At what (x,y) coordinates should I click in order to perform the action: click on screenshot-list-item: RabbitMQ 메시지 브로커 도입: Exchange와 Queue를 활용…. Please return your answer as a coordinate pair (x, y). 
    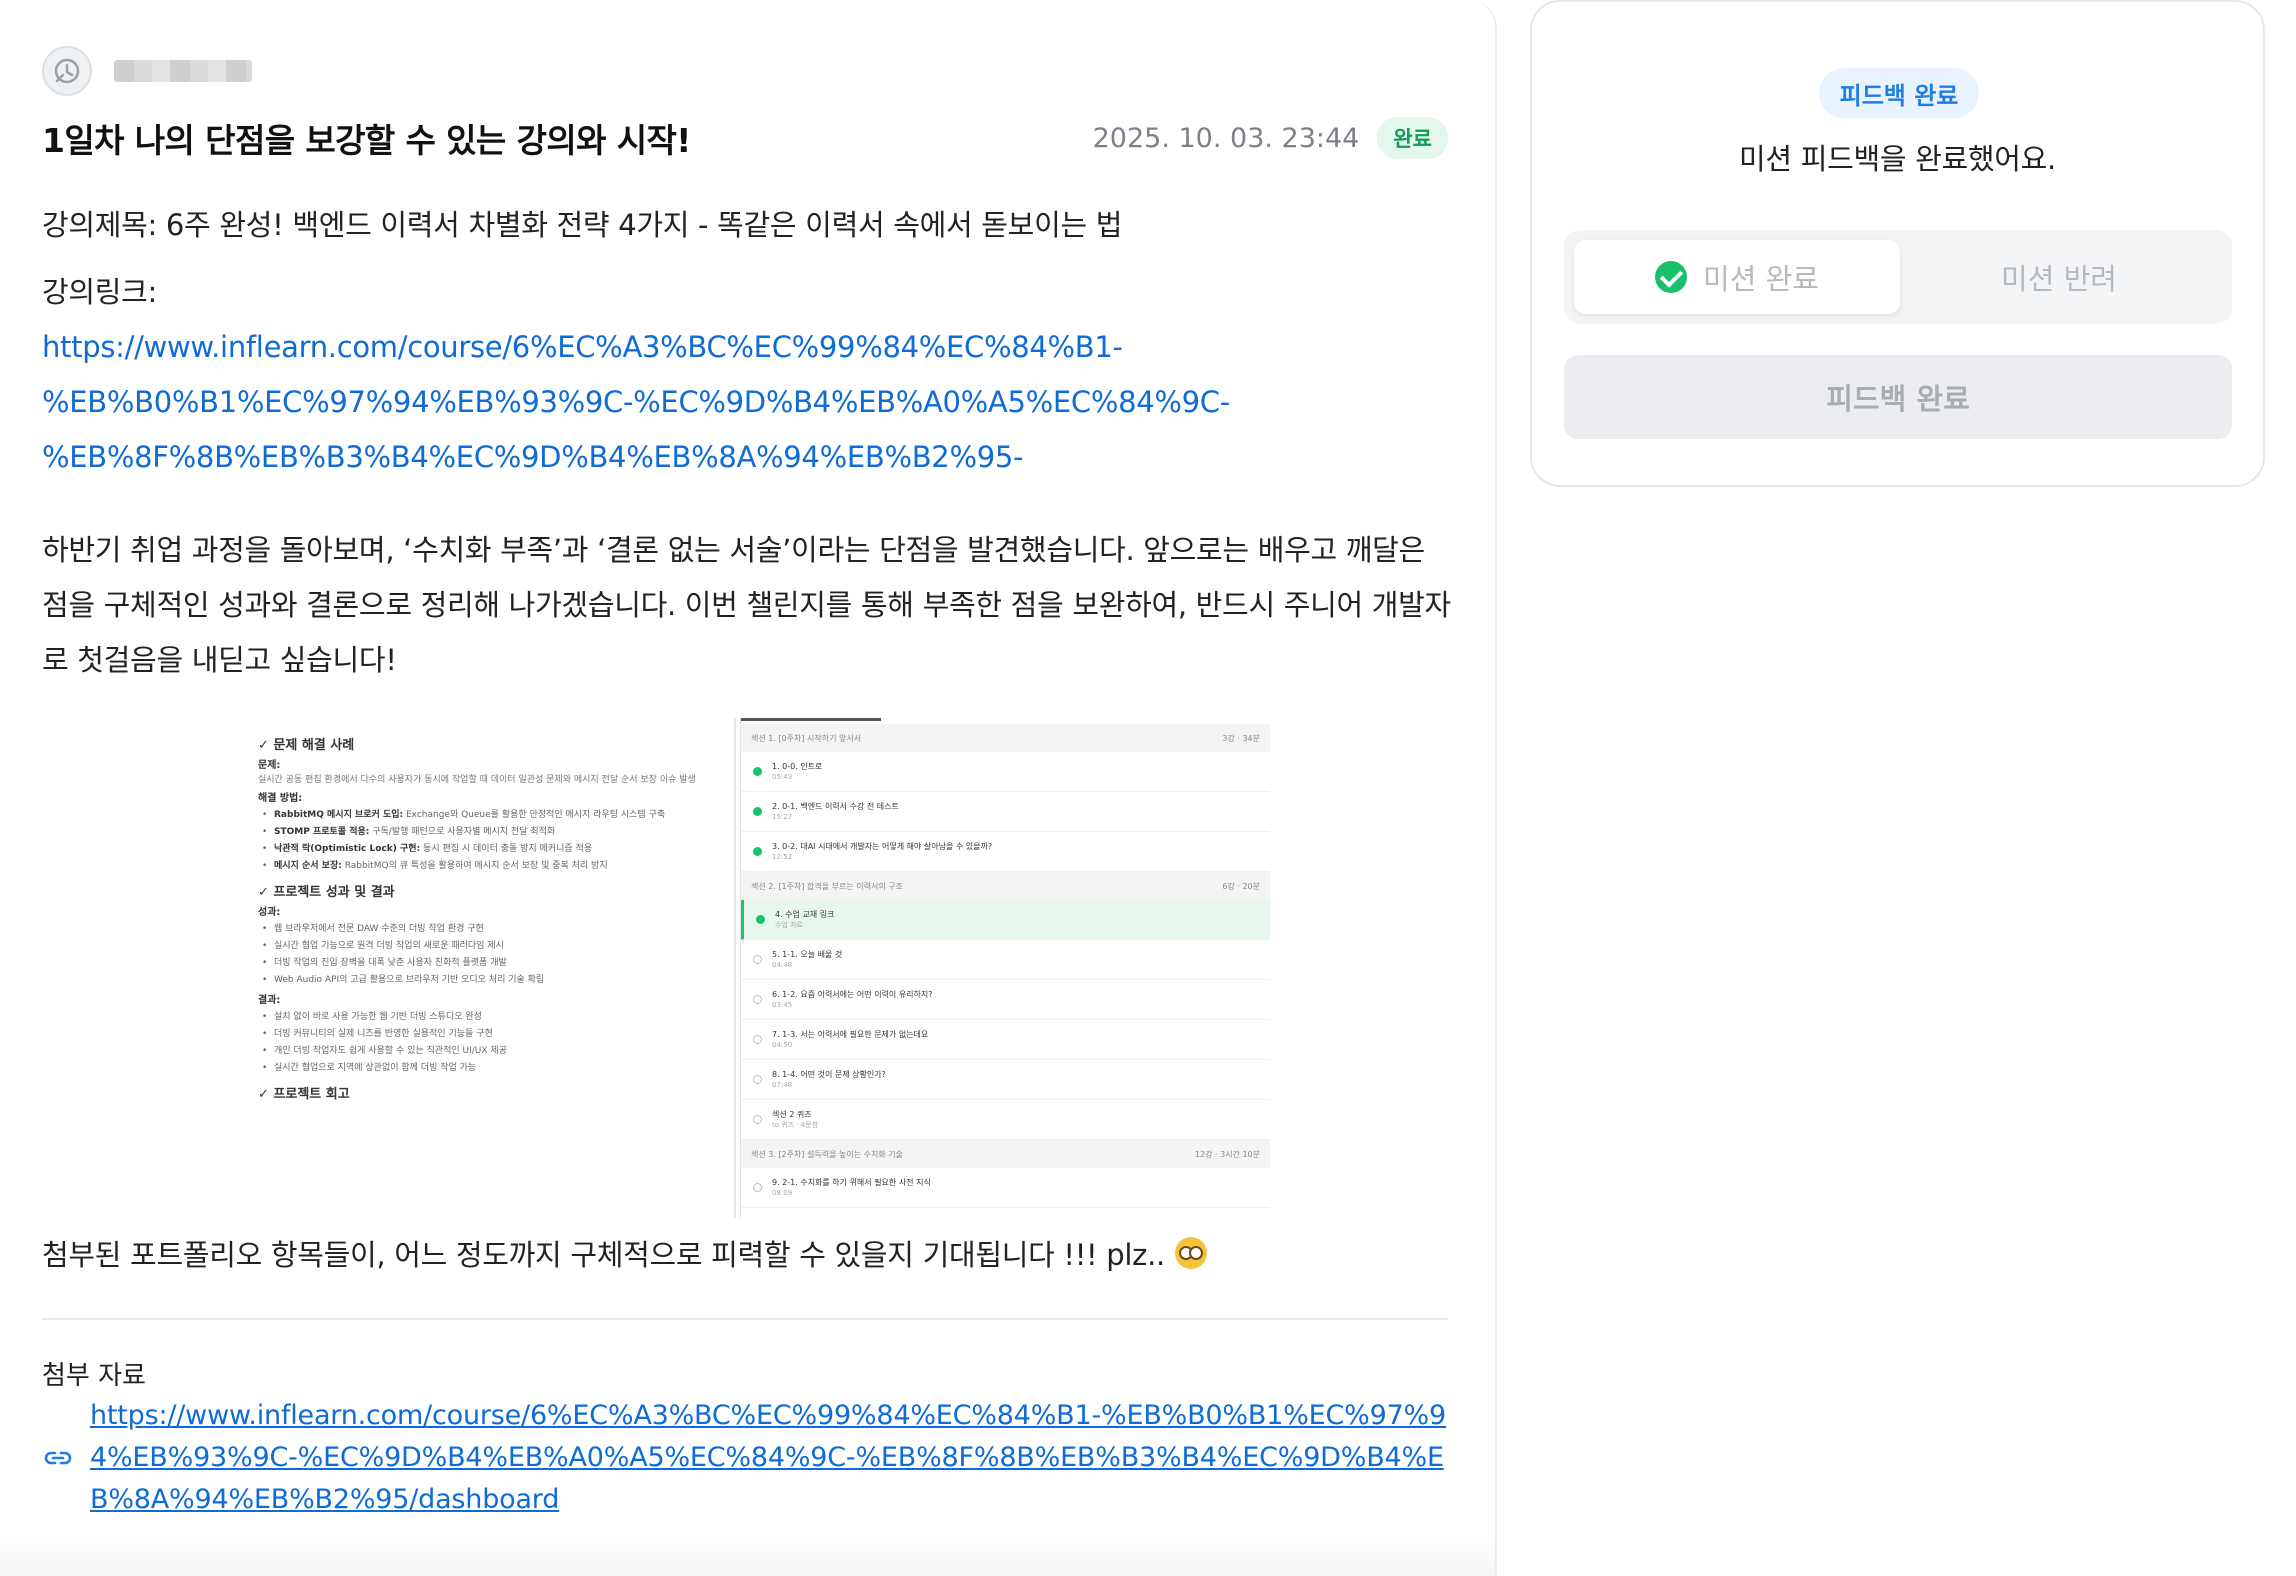
    Looking at the image, I should click on (478, 815).